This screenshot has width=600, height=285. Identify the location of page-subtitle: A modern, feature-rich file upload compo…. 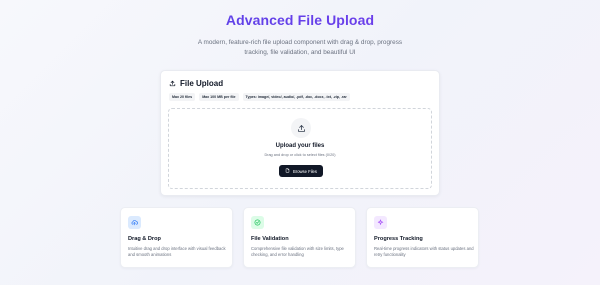
(300, 47).